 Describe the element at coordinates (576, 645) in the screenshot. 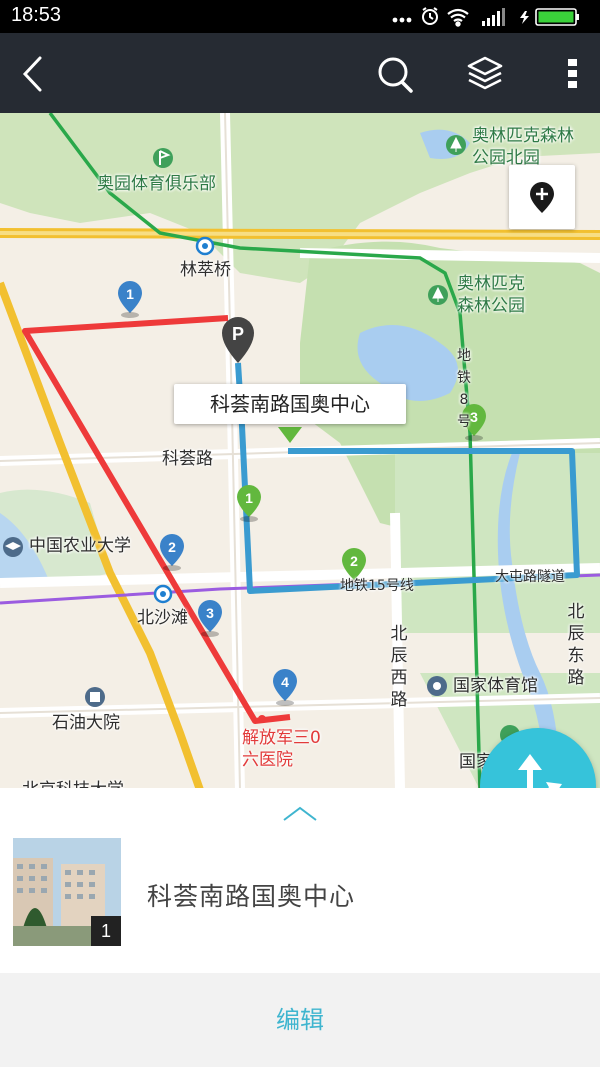

I see `label-beichen-east: 北辰东路` at that location.